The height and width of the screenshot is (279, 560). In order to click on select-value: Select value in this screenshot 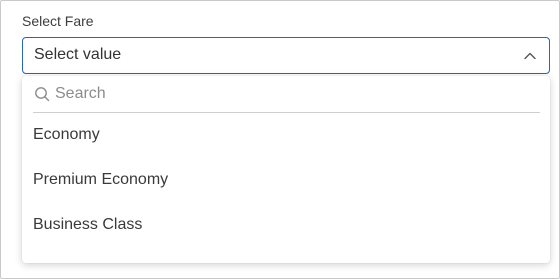, I will do `click(78, 54)`.